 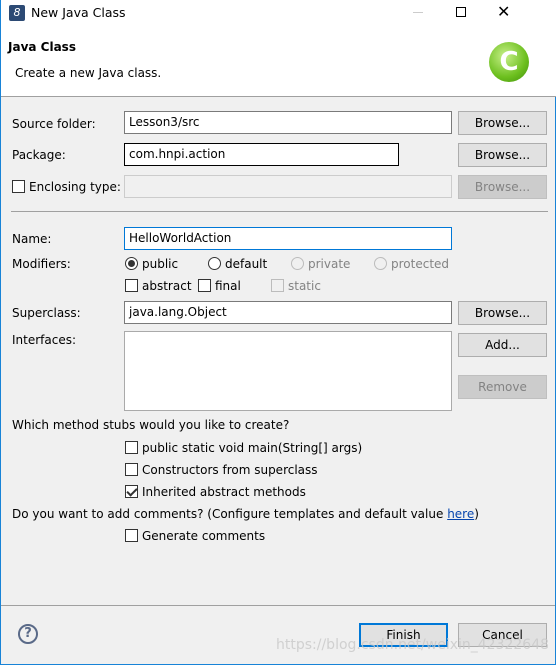 I want to click on static-label: static, so click(x=304, y=286).